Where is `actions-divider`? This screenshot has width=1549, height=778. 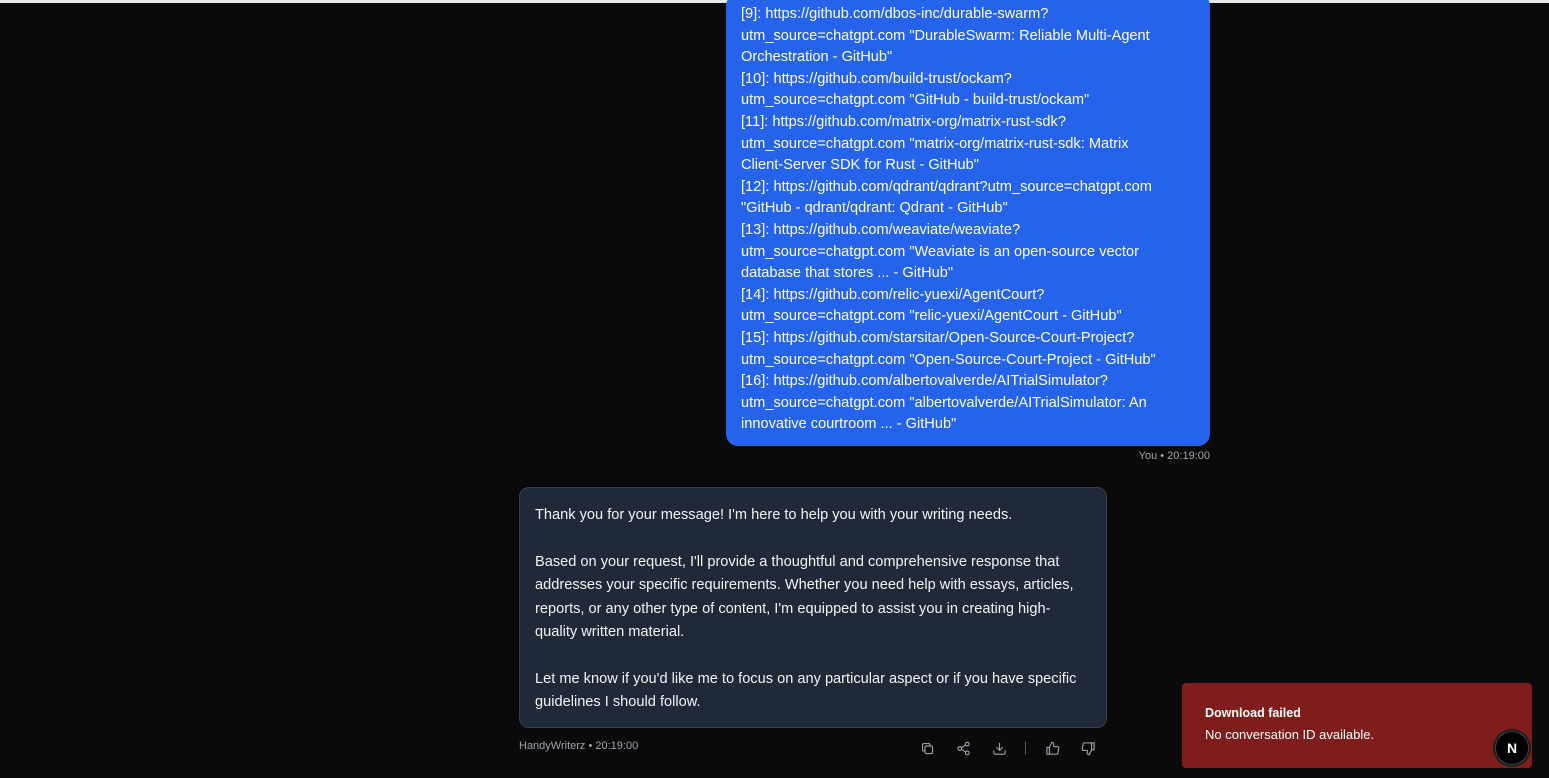 actions-divider is located at coordinates (1025, 748).